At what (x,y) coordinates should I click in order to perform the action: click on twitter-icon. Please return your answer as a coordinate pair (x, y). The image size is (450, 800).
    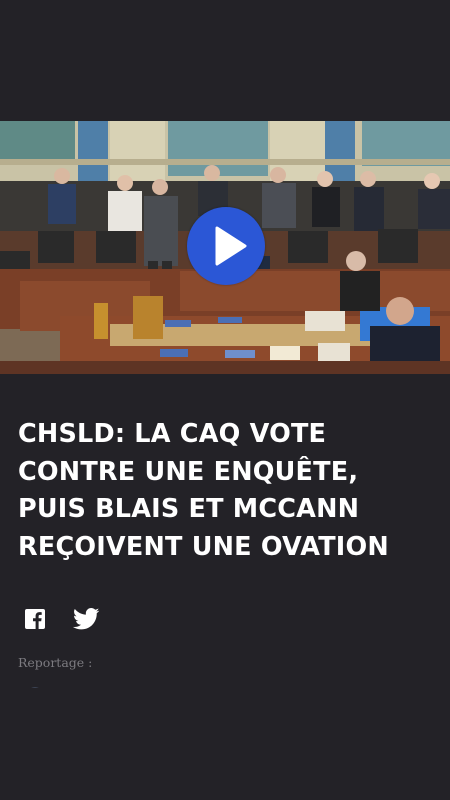
    Looking at the image, I should click on (86, 619).